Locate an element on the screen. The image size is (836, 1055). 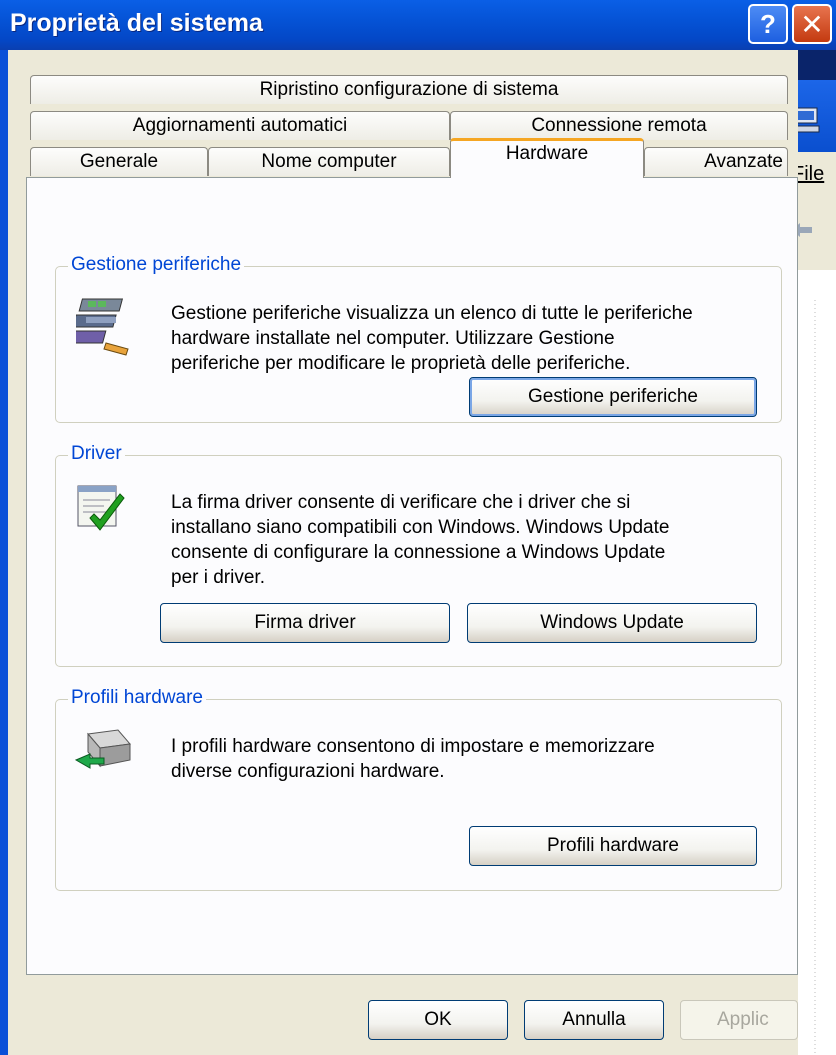
button-label: Annulla is located at coordinates (594, 1019).